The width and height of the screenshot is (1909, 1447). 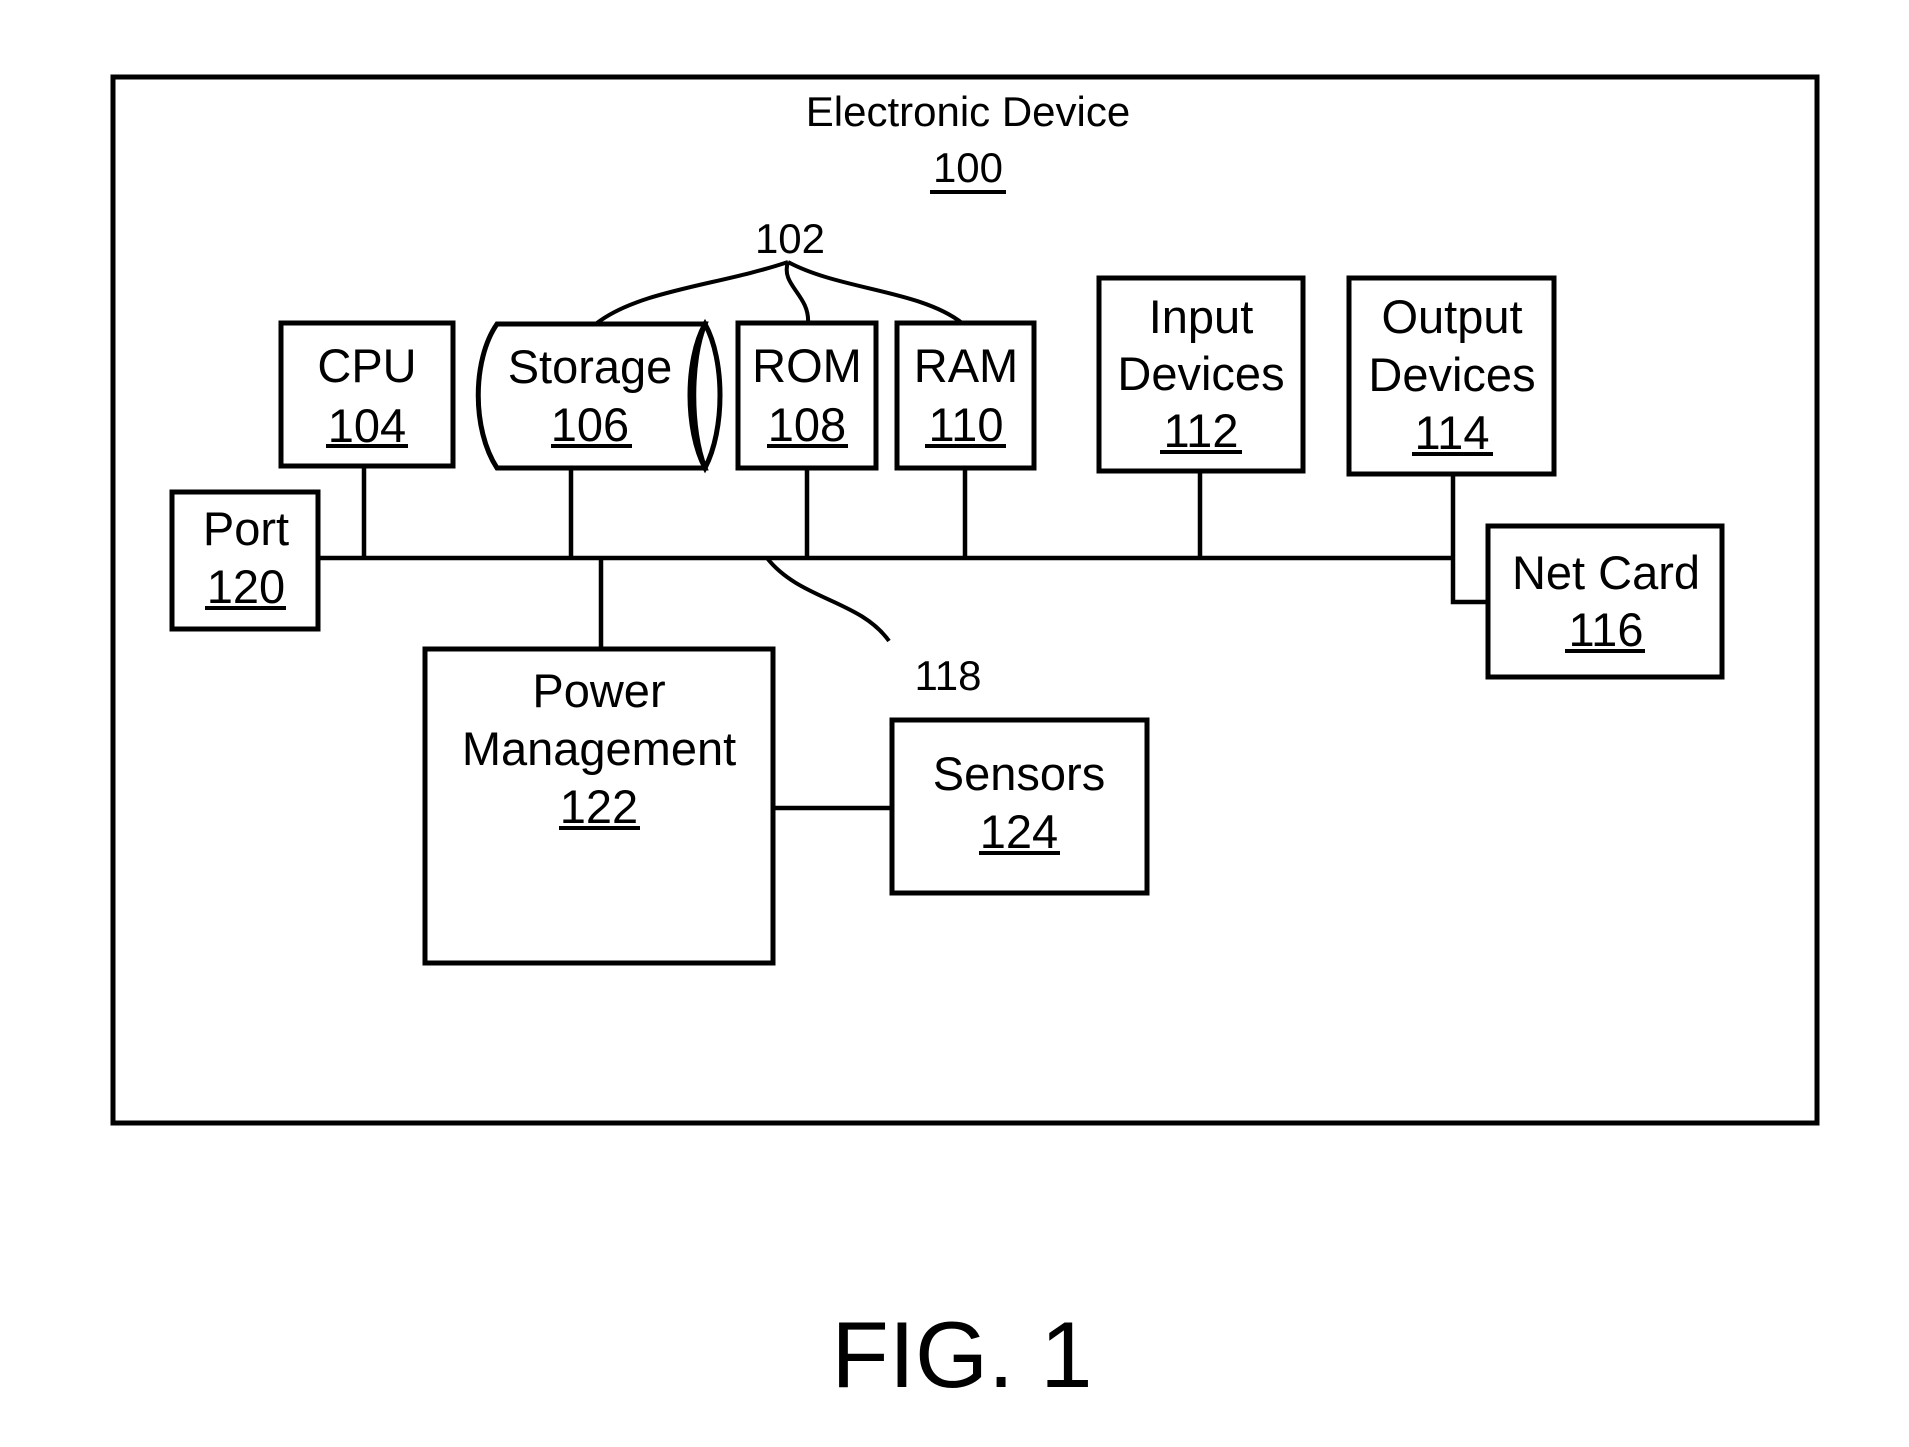 What do you see at coordinates (590, 424) in the screenshot?
I see `storage-ref: 106` at bounding box center [590, 424].